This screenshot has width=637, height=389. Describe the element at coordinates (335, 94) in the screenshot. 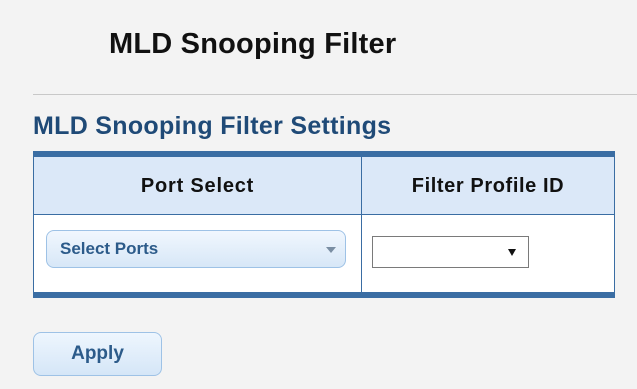

I see `title-divider` at that location.